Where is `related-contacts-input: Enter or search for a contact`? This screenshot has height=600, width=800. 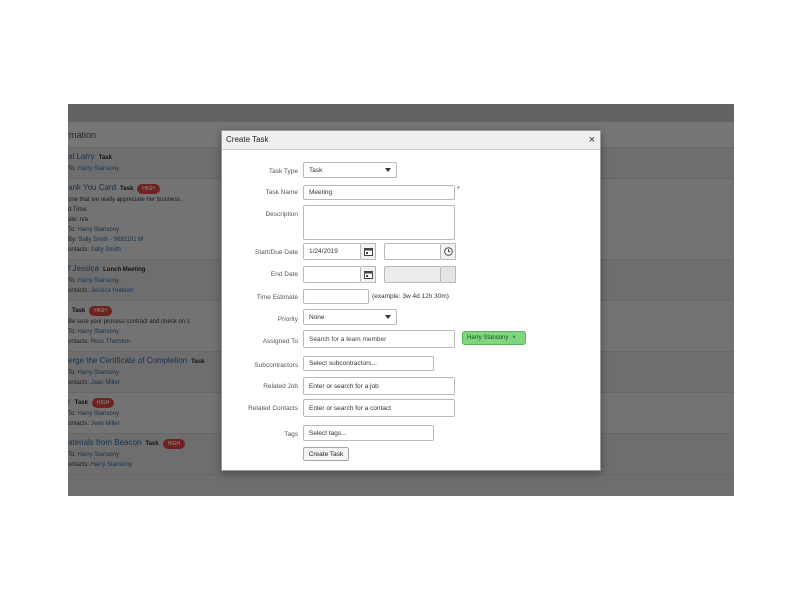
related-contacts-input: Enter or search for a contact is located at coordinates (379, 408).